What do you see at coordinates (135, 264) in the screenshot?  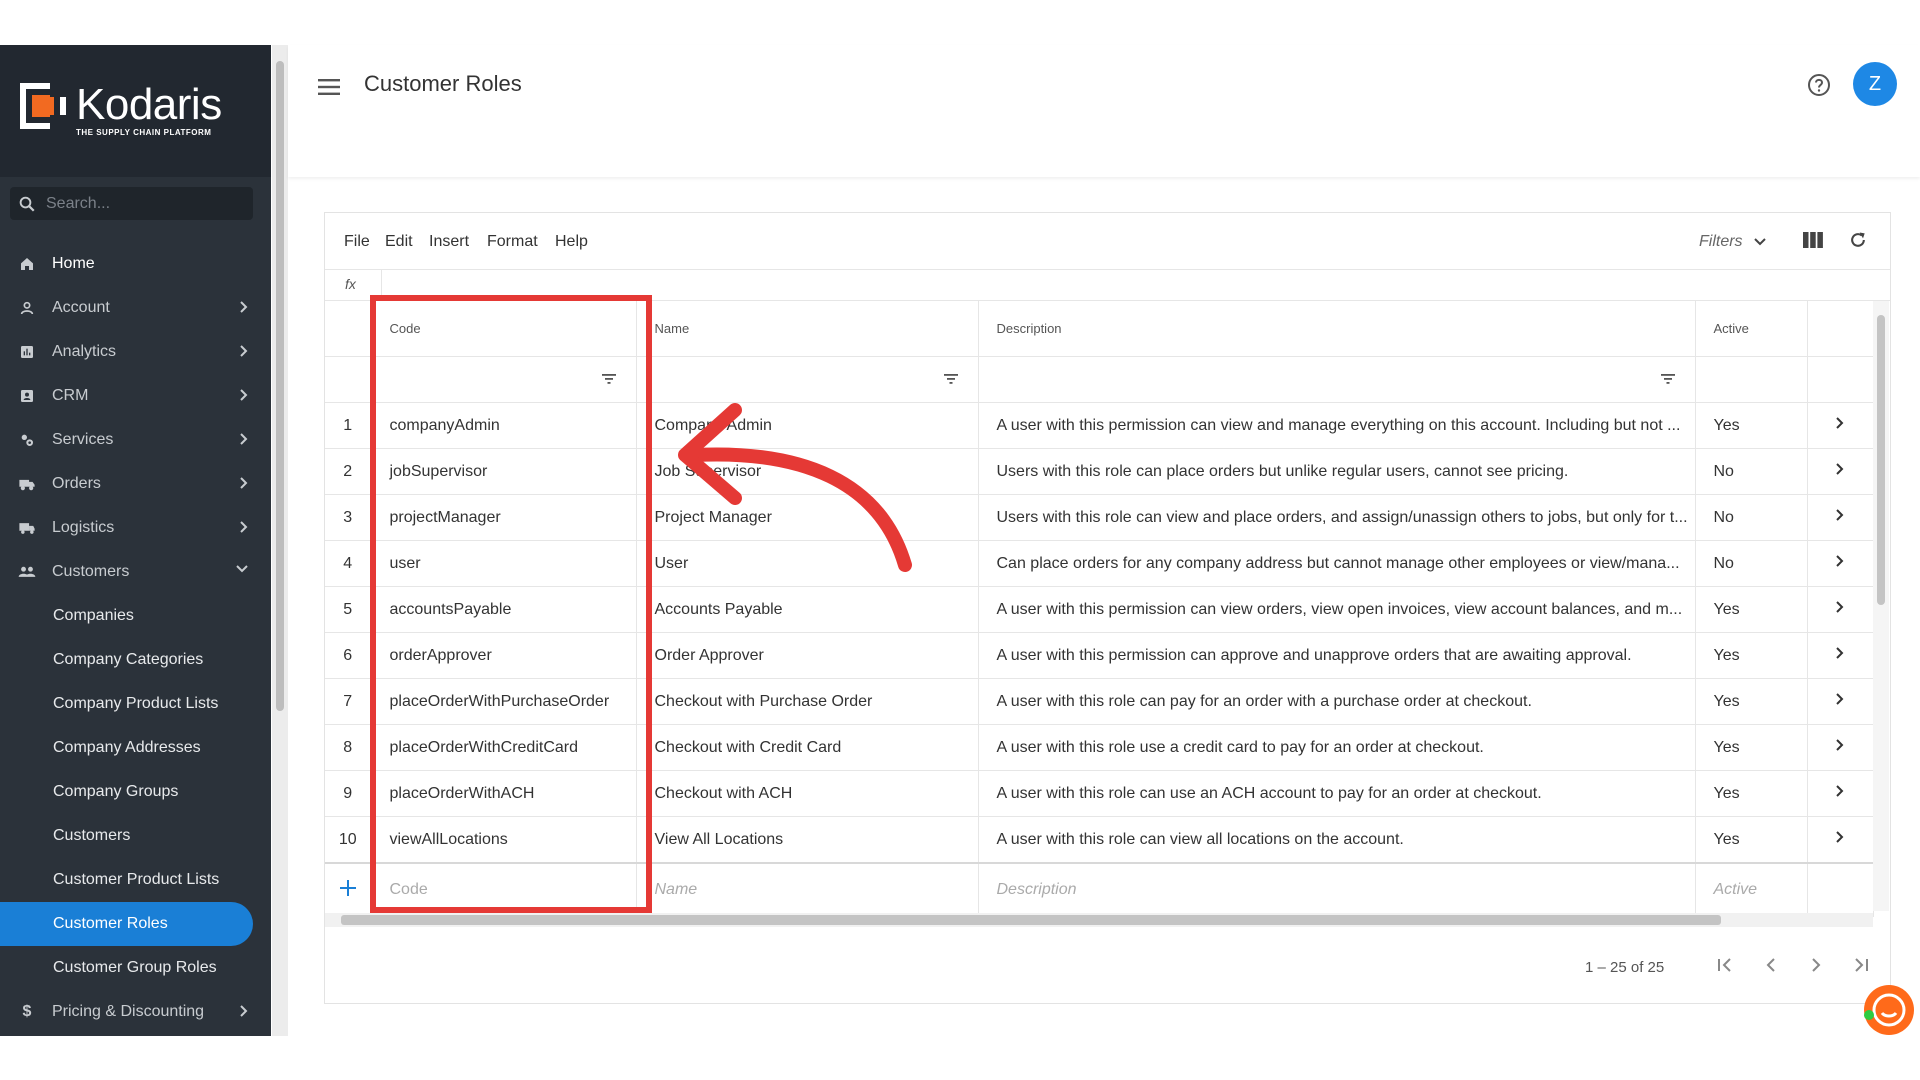 I see `sidebar-item-home: Home` at bounding box center [135, 264].